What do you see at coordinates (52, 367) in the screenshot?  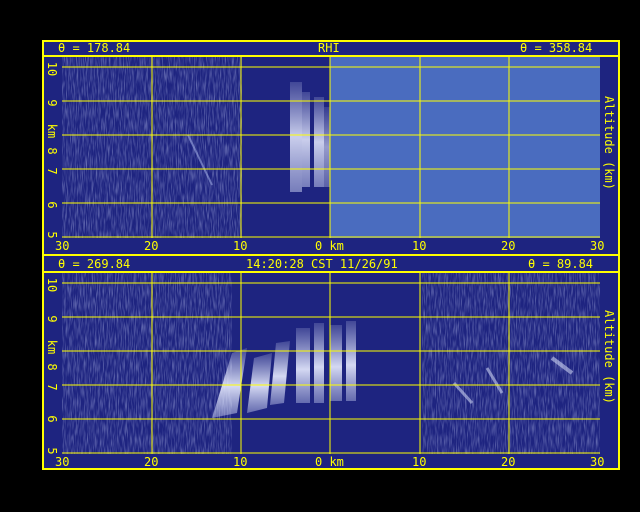 I see `bottom-y-tick-8: 8` at bounding box center [52, 367].